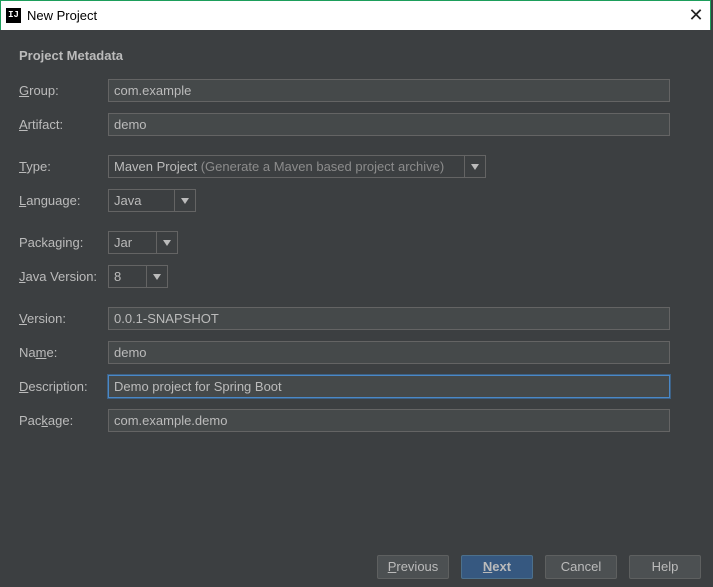 Image resolution: width=713 pixels, height=587 pixels. What do you see at coordinates (497, 567) in the screenshot?
I see `next-button: Next` at bounding box center [497, 567].